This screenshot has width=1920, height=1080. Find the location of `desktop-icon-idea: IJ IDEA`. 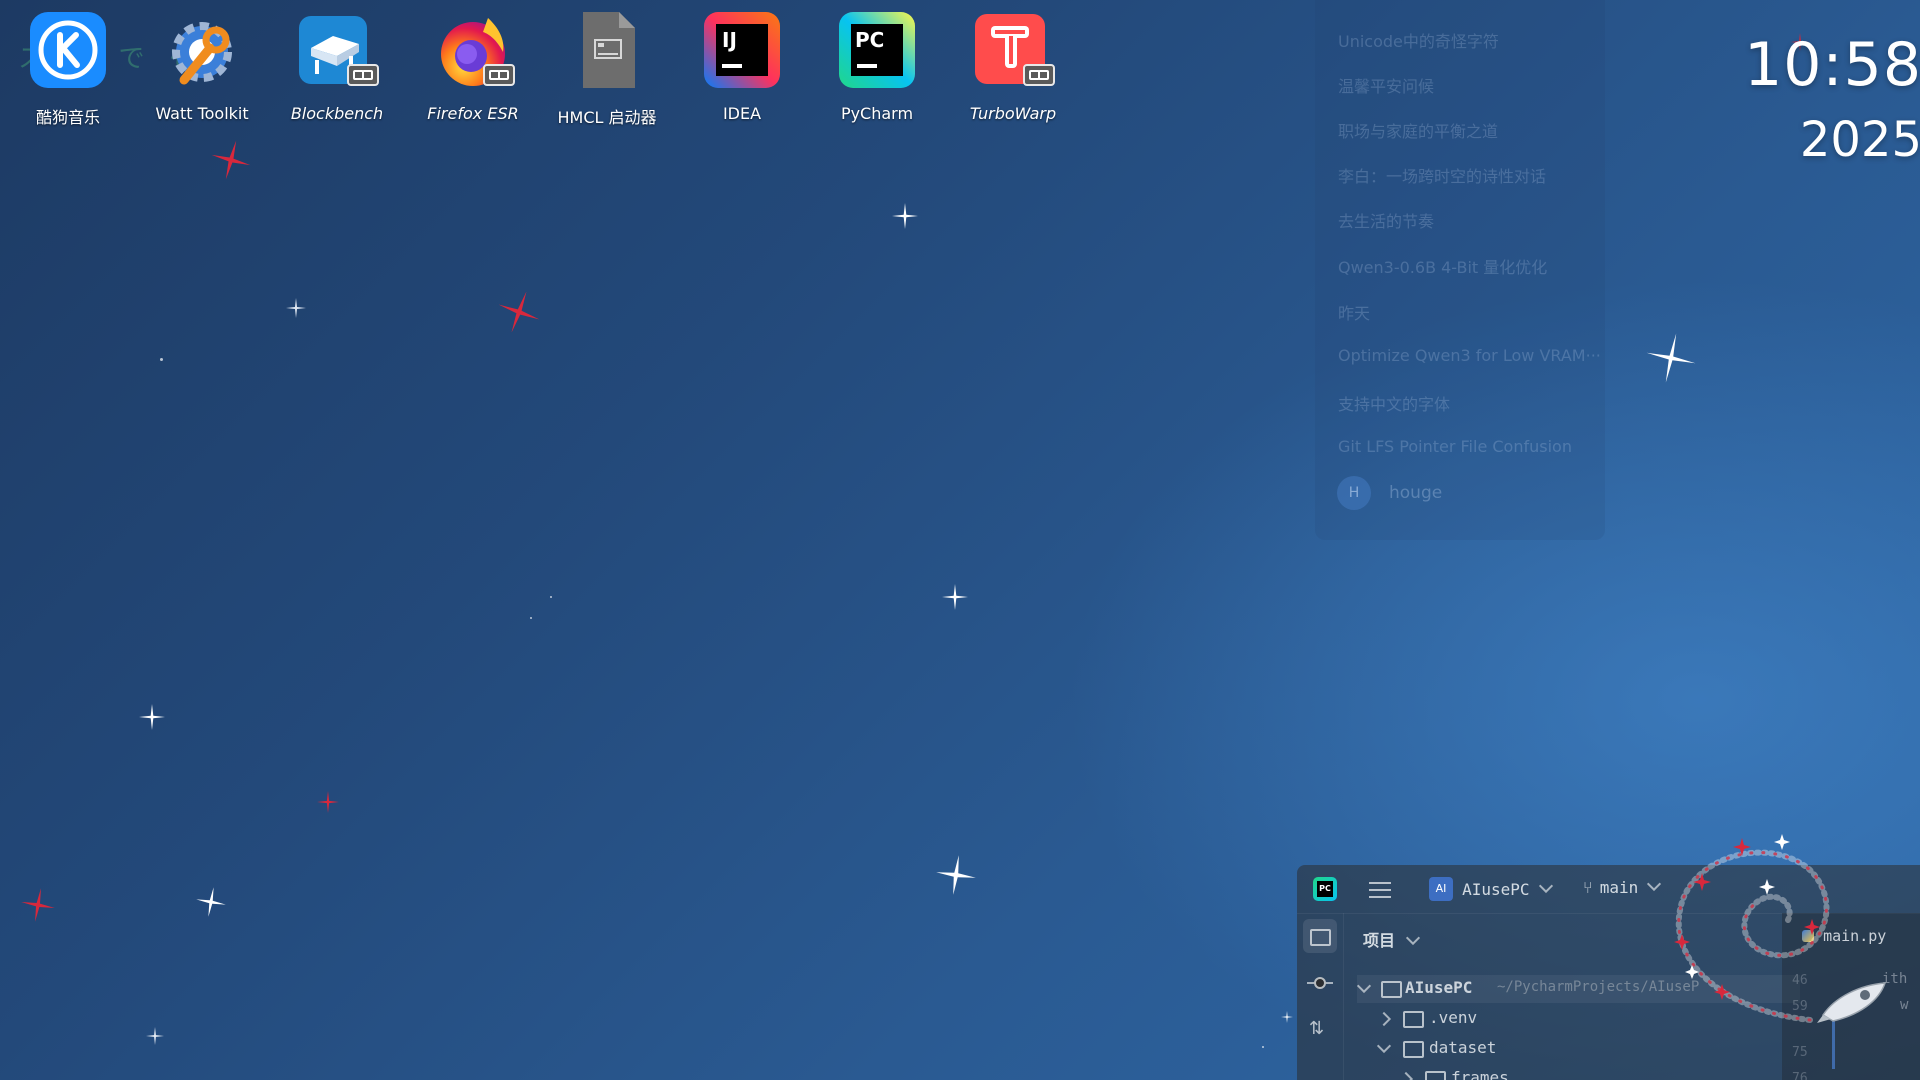

desktop-icon-idea: IJ IDEA is located at coordinates (742, 66).